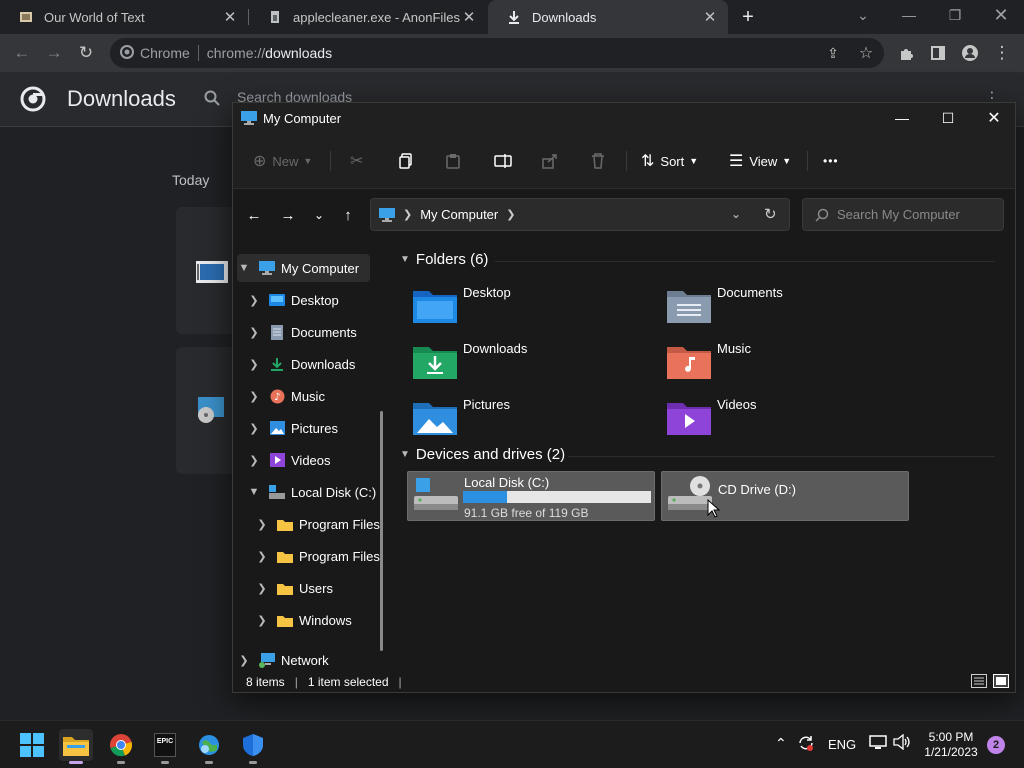  Describe the element at coordinates (787, 363) in the screenshot. I see `folder-music: Music` at that location.